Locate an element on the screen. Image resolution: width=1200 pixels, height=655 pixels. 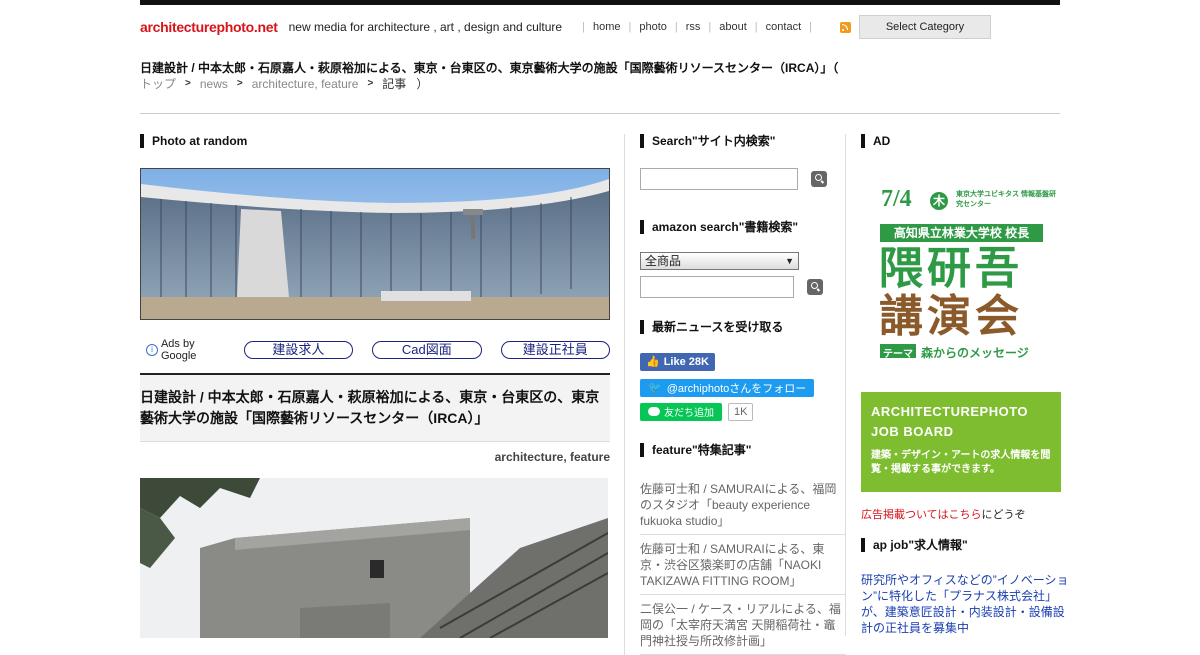
job-board-title: ARCHITECTUREPHOTO JOB BOARD is located at coordinates (950, 421).